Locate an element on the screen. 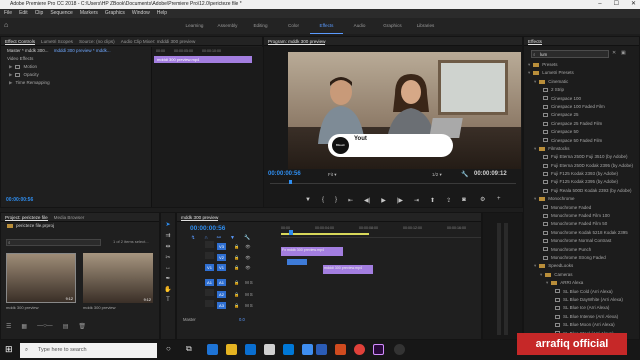 This screenshot has height=360, width=640. project-thumb-1: 9:12 is located at coordinates (41, 278).